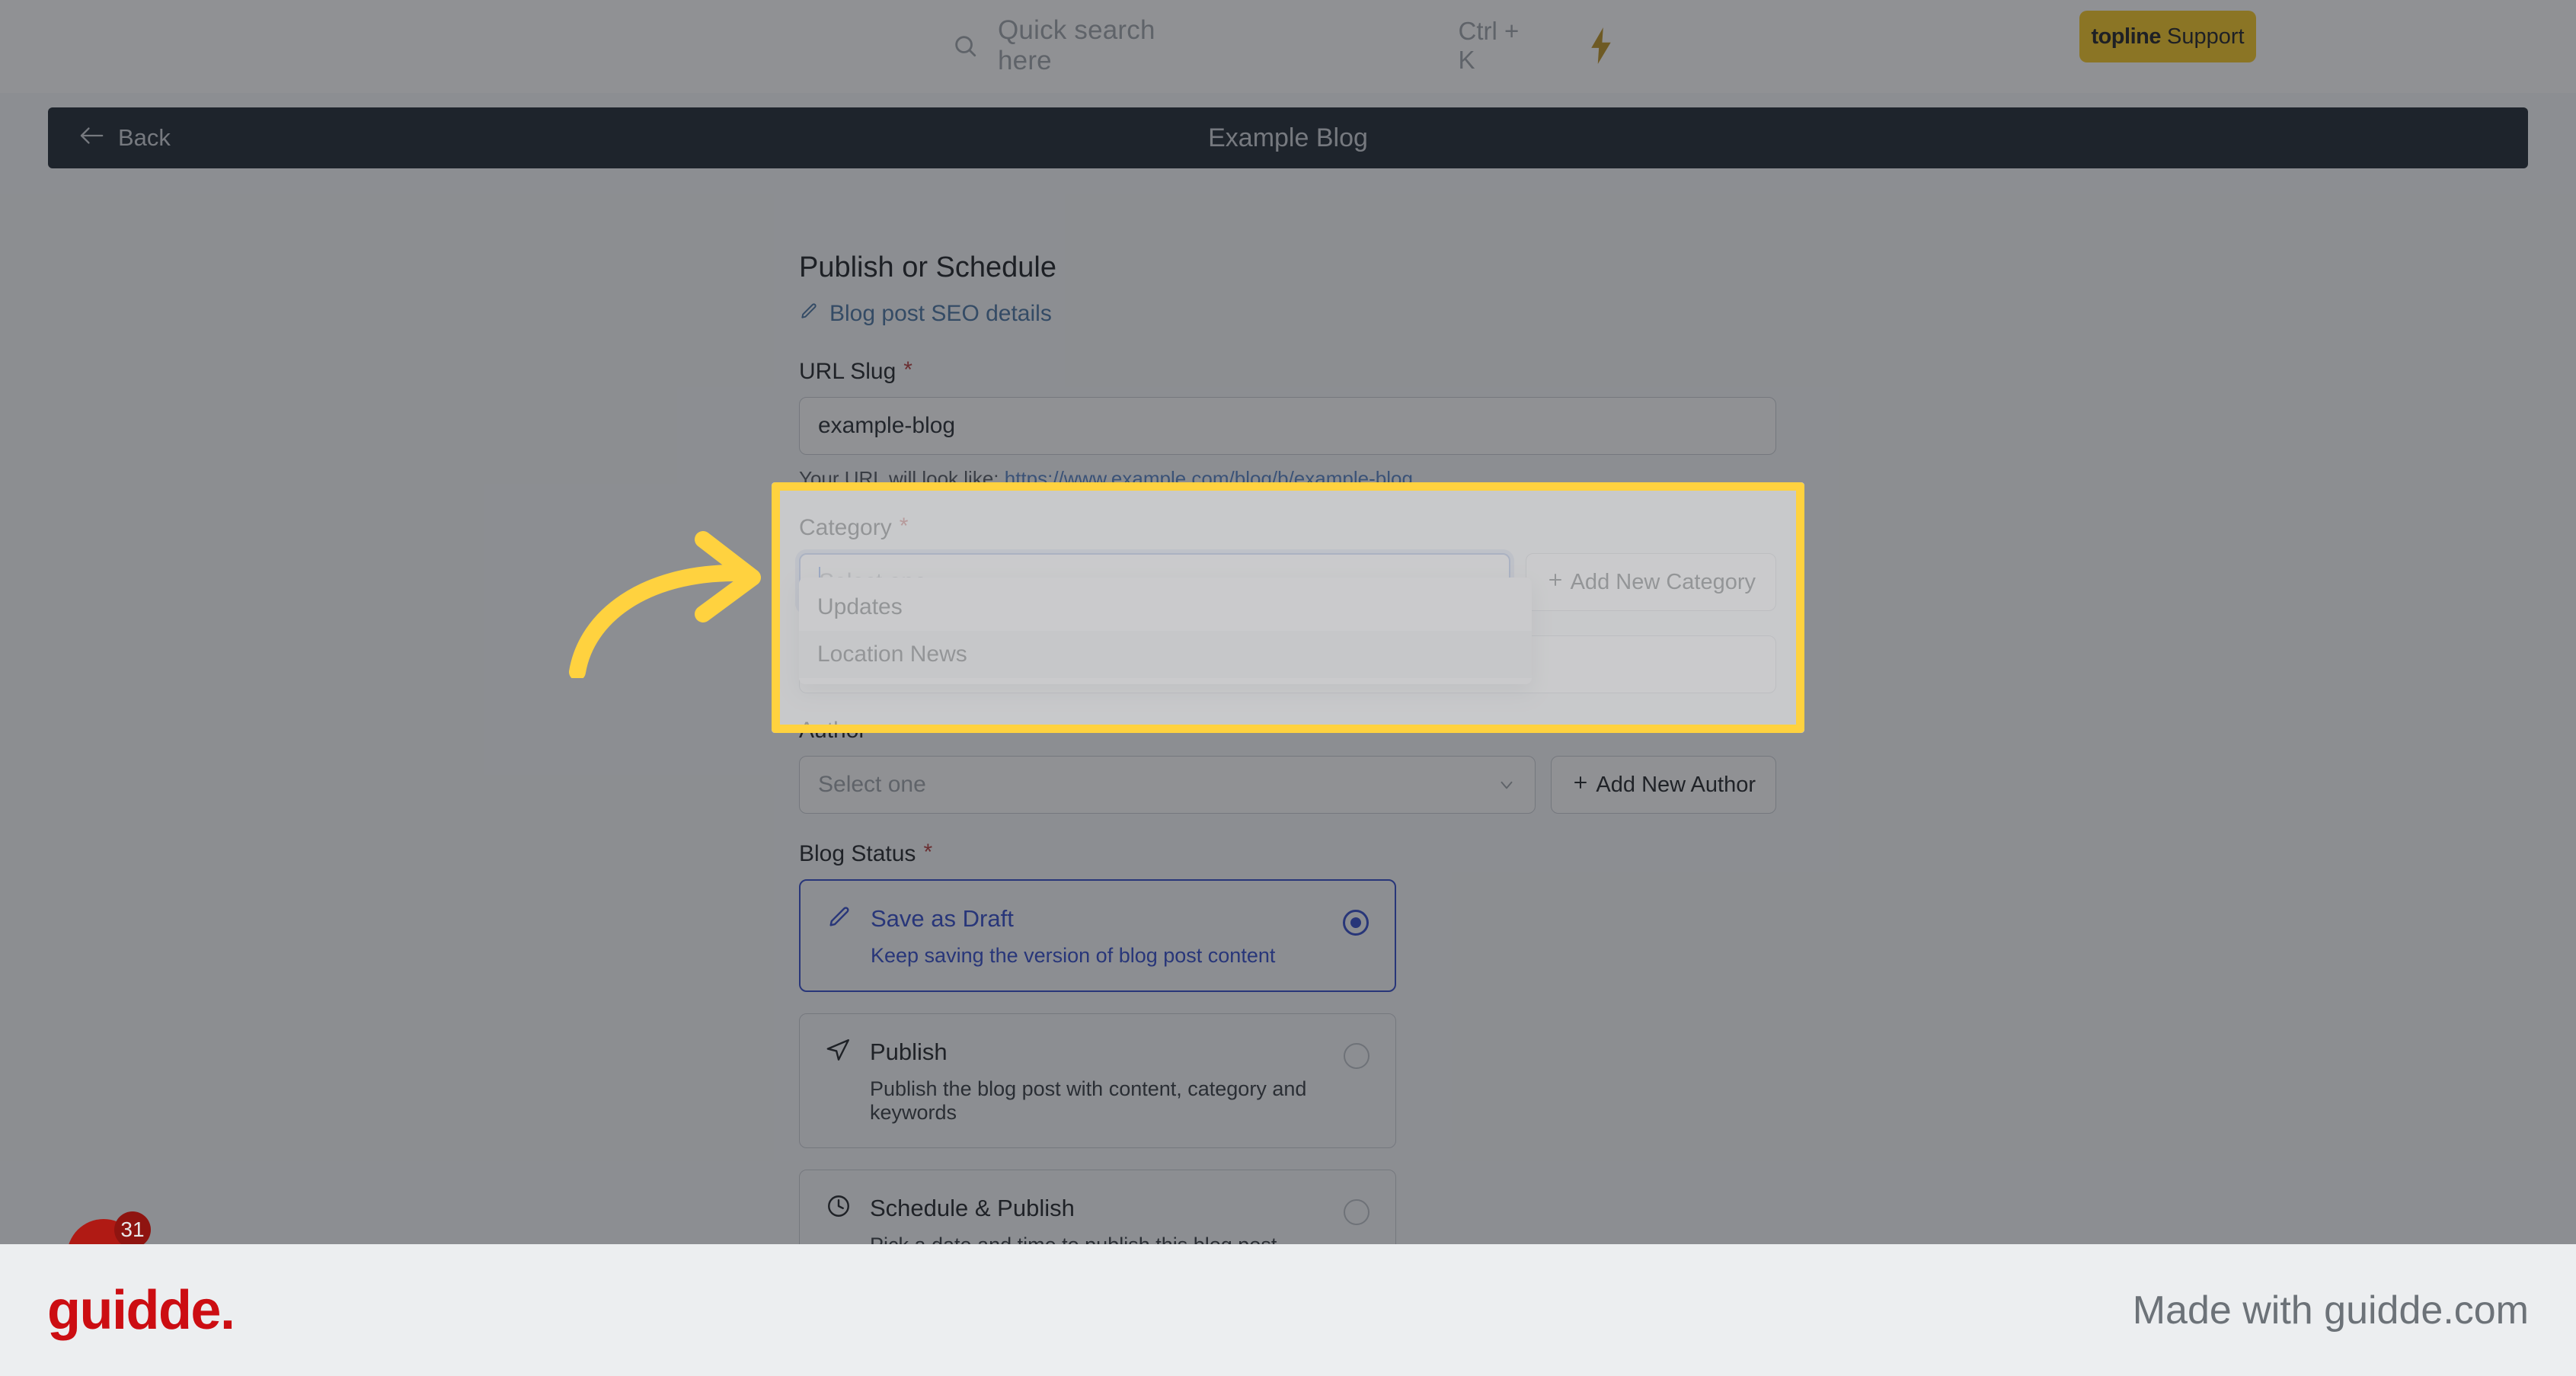 Image resolution: width=2576 pixels, height=1376 pixels. Describe the element at coordinates (1168, 785) in the screenshot. I see `author-select: Select one` at that location.